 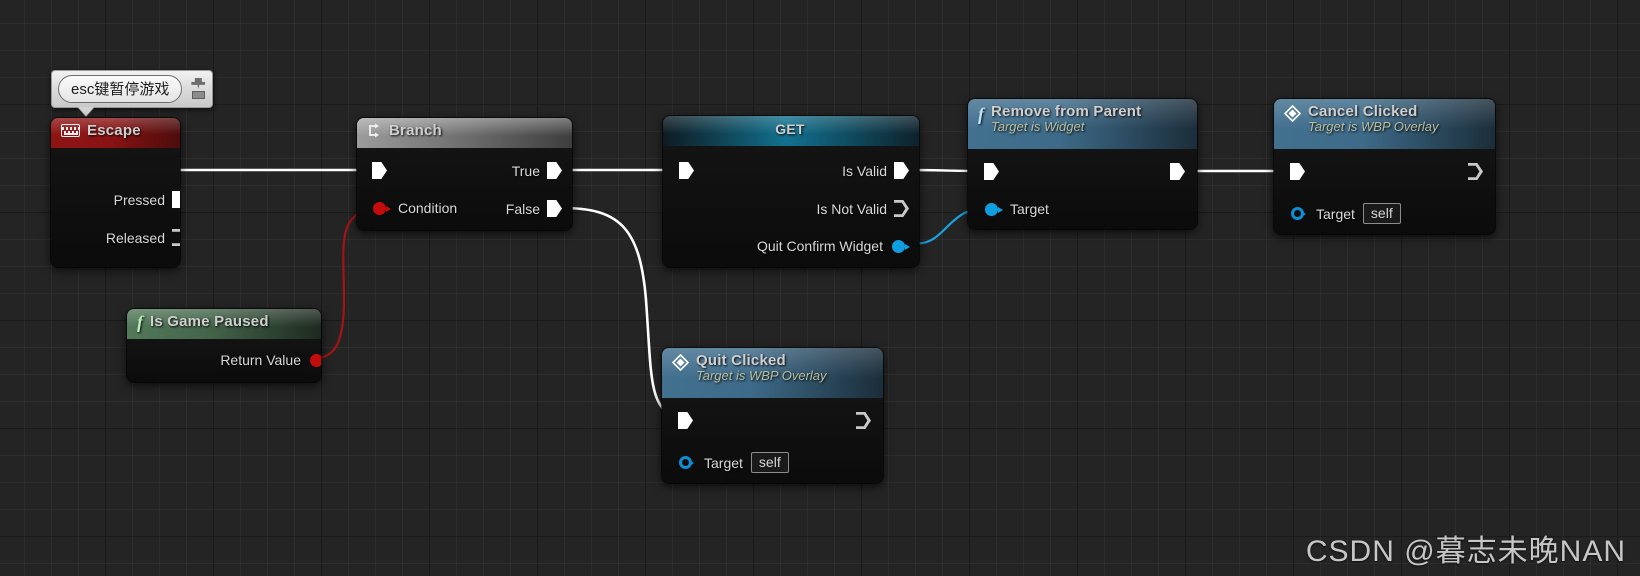 I want to click on pin-get-exec-in, so click(x=686, y=170).